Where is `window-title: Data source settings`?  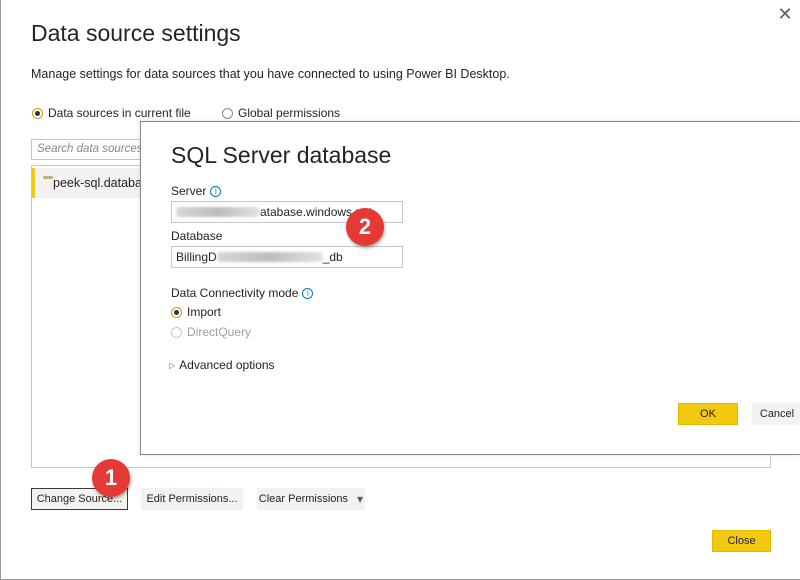 window-title: Data source settings is located at coordinates (136, 33).